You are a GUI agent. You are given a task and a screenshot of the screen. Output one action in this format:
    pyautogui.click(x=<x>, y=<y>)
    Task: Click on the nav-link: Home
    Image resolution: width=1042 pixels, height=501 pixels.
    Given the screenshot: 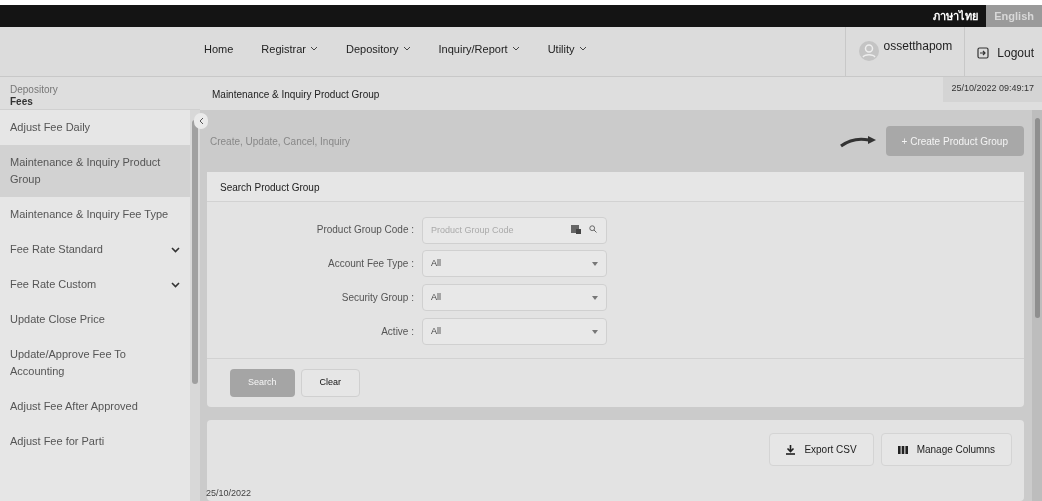 What is the action you would take?
    pyautogui.click(x=219, y=49)
    